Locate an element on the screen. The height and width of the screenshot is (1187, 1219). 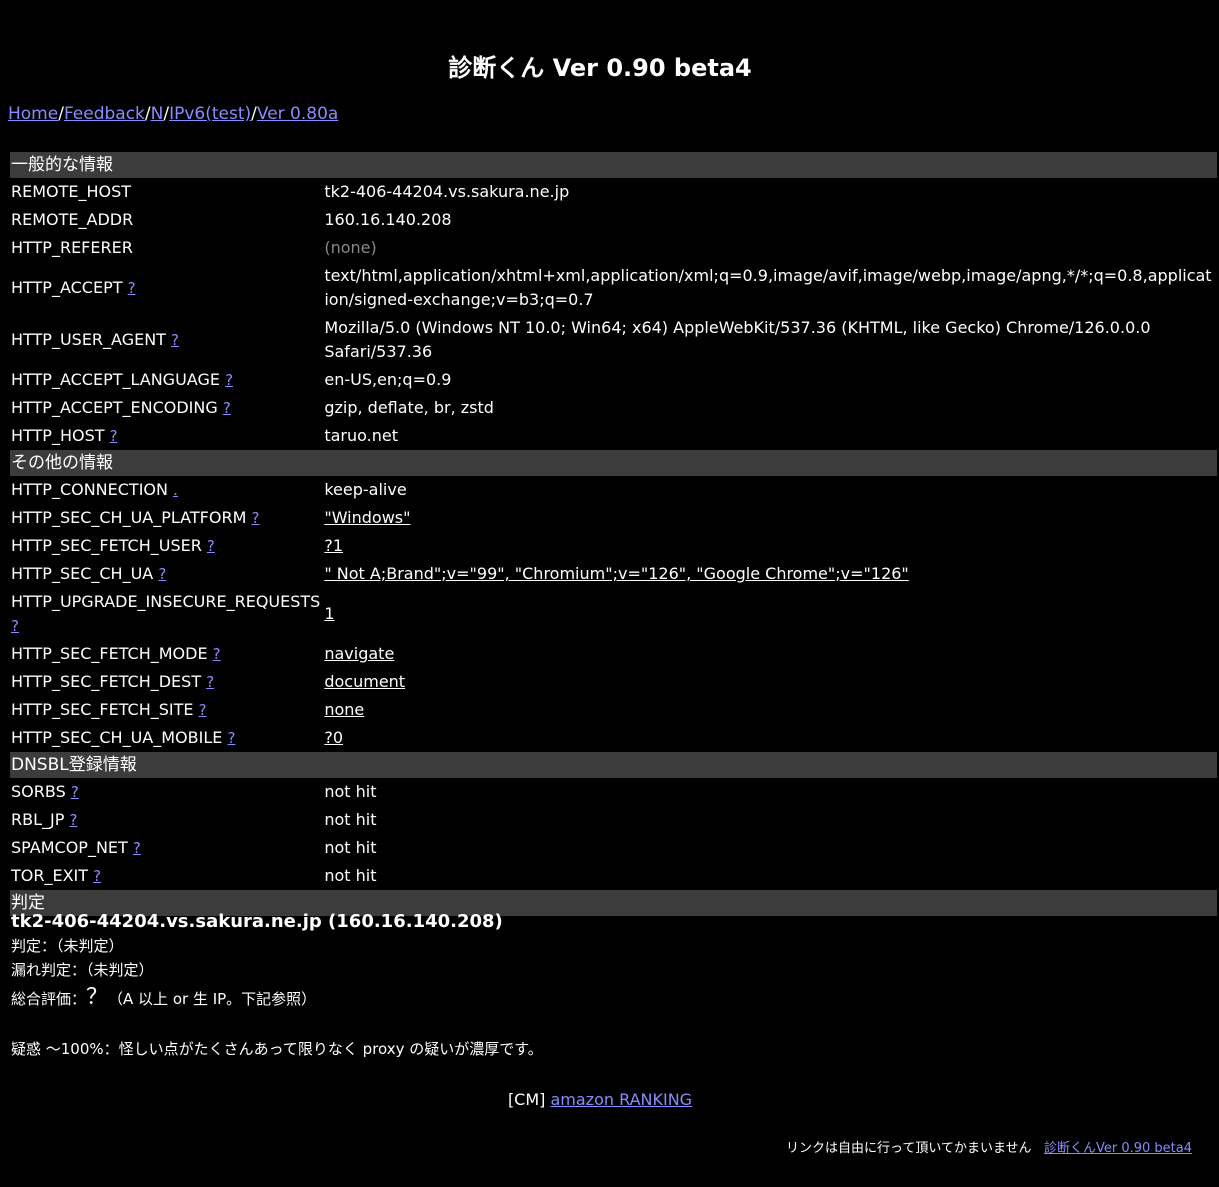
row-value: navigate is located at coordinates (769, 654).